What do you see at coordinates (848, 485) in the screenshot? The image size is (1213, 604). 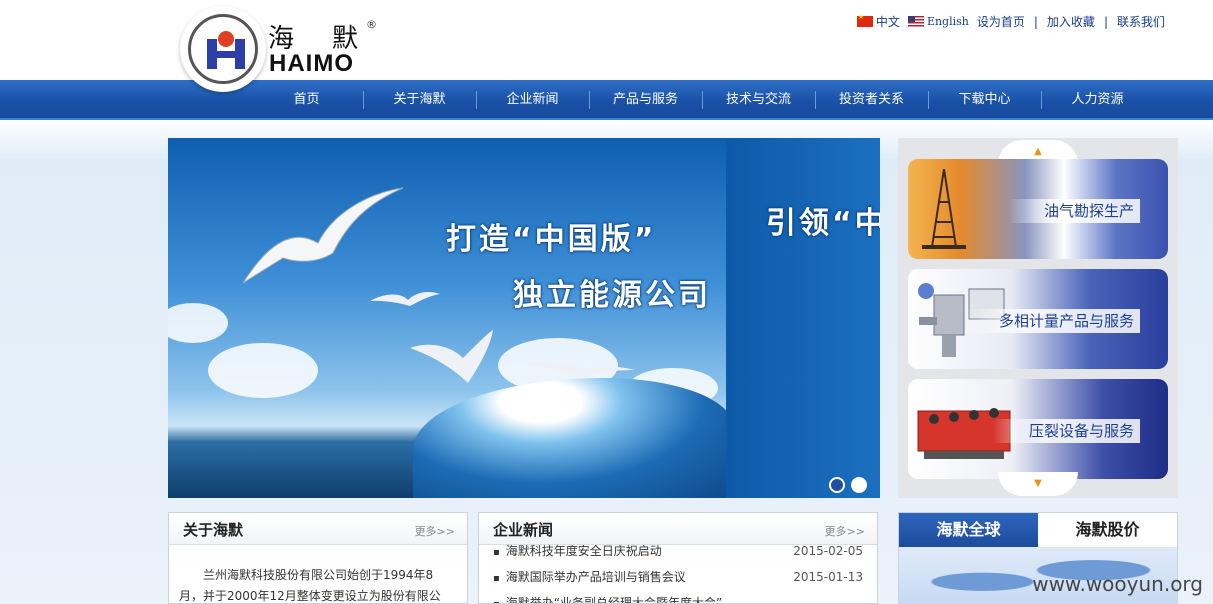 I see `slide-dots` at bounding box center [848, 485].